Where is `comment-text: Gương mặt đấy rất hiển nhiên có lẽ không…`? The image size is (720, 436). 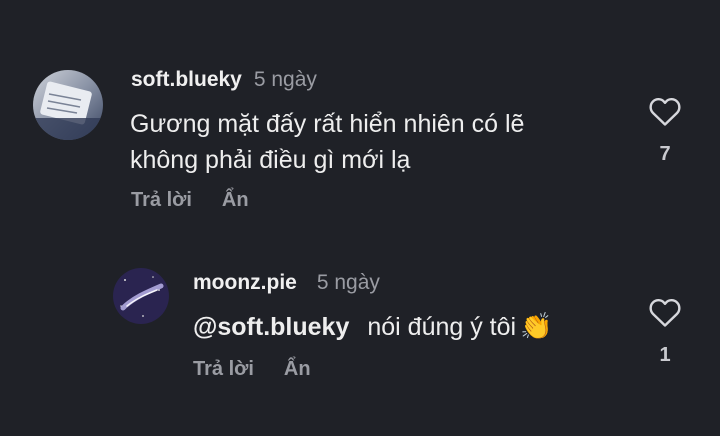
comment-text: Gương mặt đấy rất hiển nhiên có lẽ không… is located at coordinates (327, 142).